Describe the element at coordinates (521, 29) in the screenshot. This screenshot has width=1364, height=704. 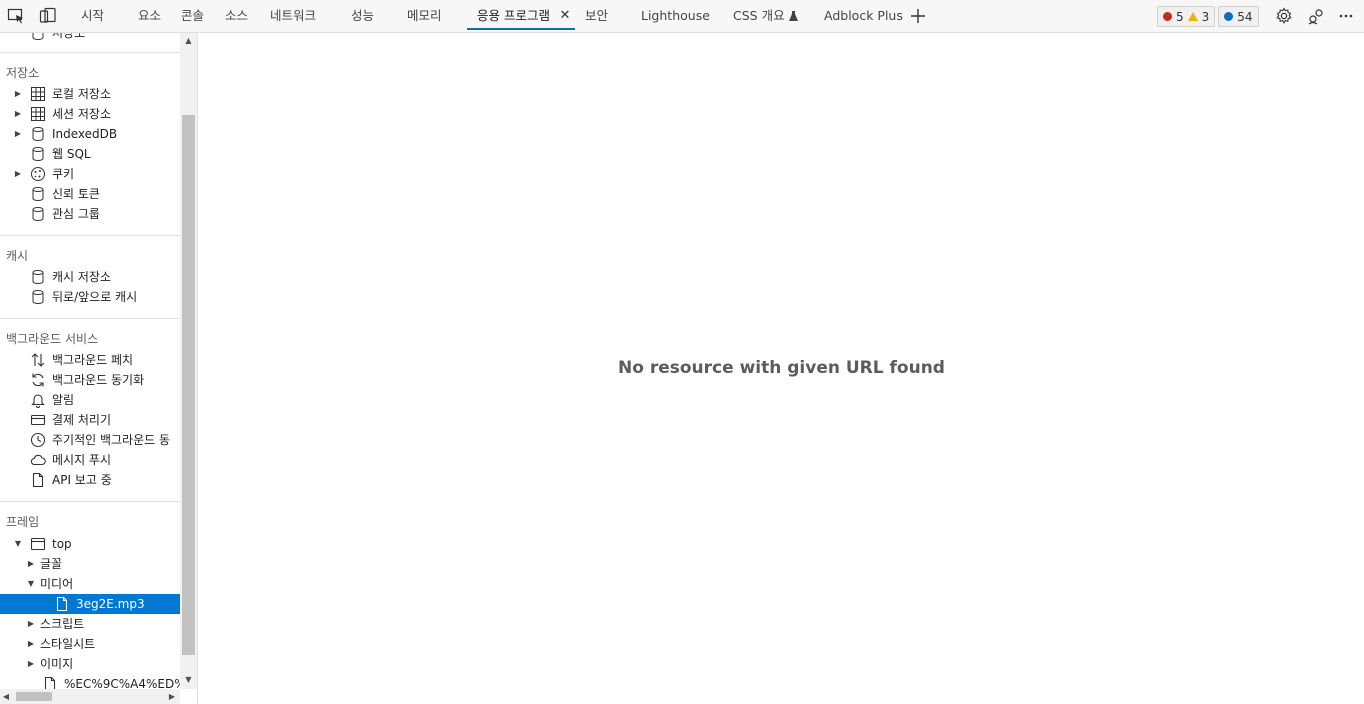
I see `active-tab-indicator` at that location.